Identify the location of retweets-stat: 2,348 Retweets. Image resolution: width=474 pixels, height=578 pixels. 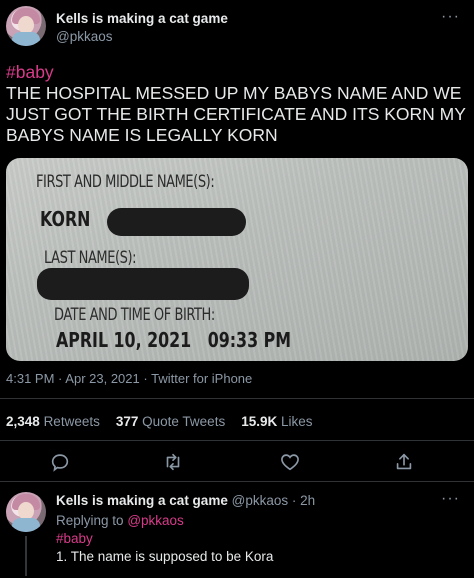
(53, 421).